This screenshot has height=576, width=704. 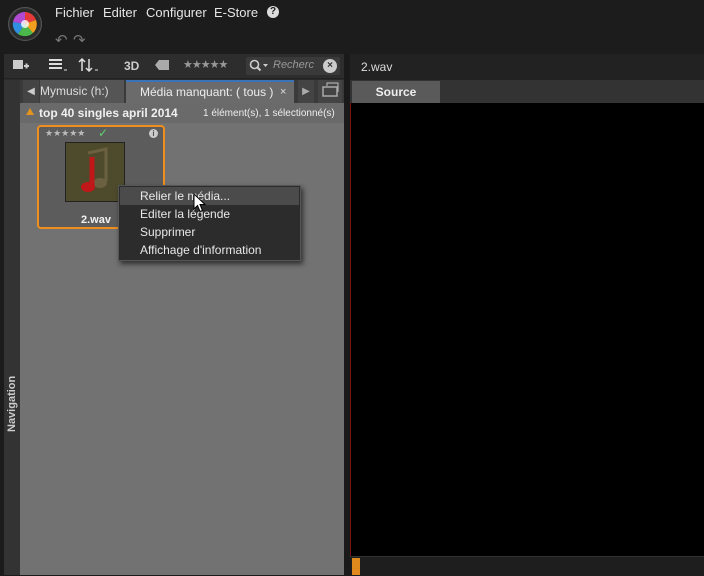 I want to click on media-item-name: 2.wav, so click(x=96, y=220).